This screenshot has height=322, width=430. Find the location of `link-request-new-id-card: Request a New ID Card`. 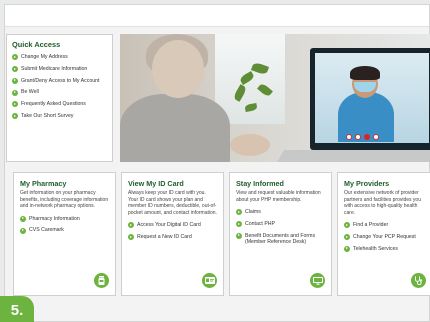

link-request-new-id-card: Request a New ID Card is located at coordinates (172, 237).